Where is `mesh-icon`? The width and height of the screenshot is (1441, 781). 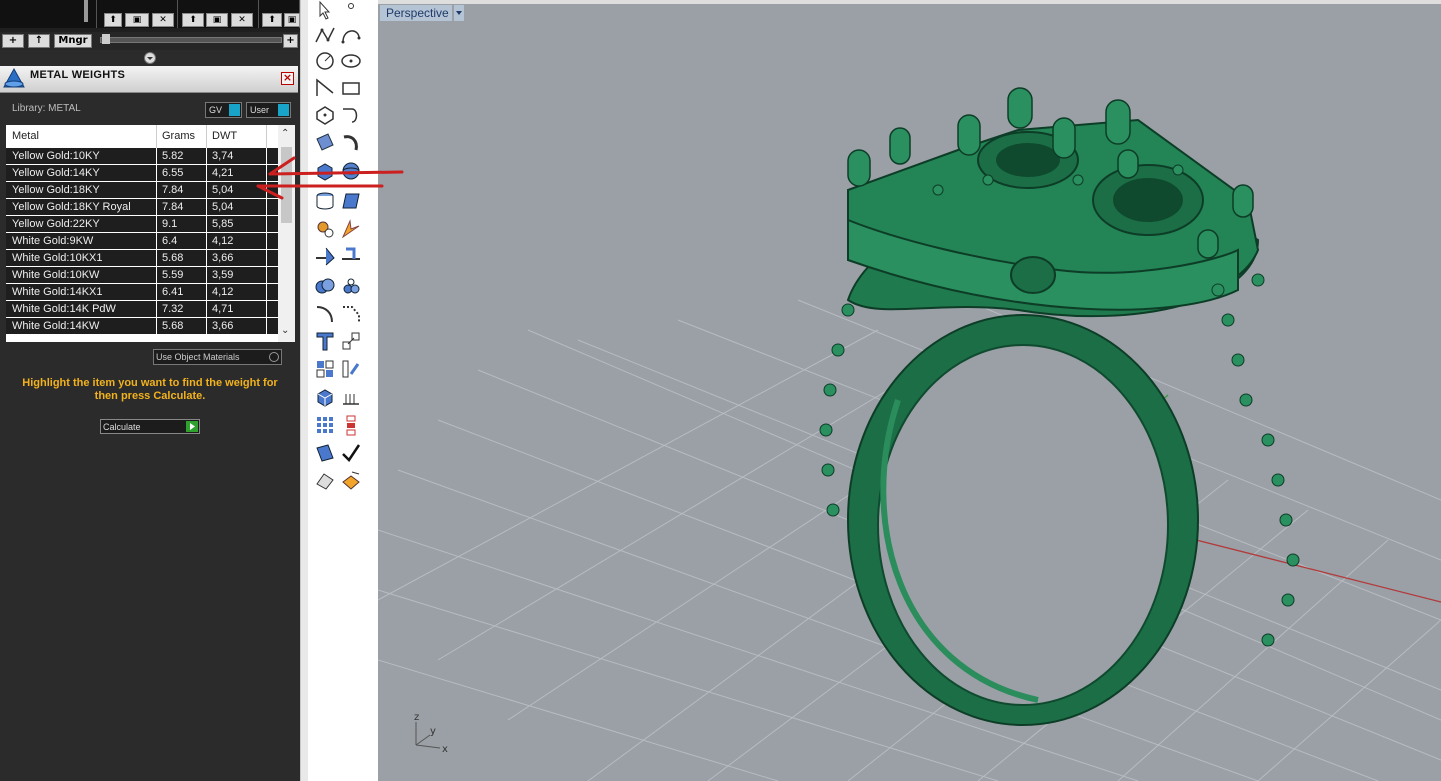
mesh-icon is located at coordinates (325, 397).